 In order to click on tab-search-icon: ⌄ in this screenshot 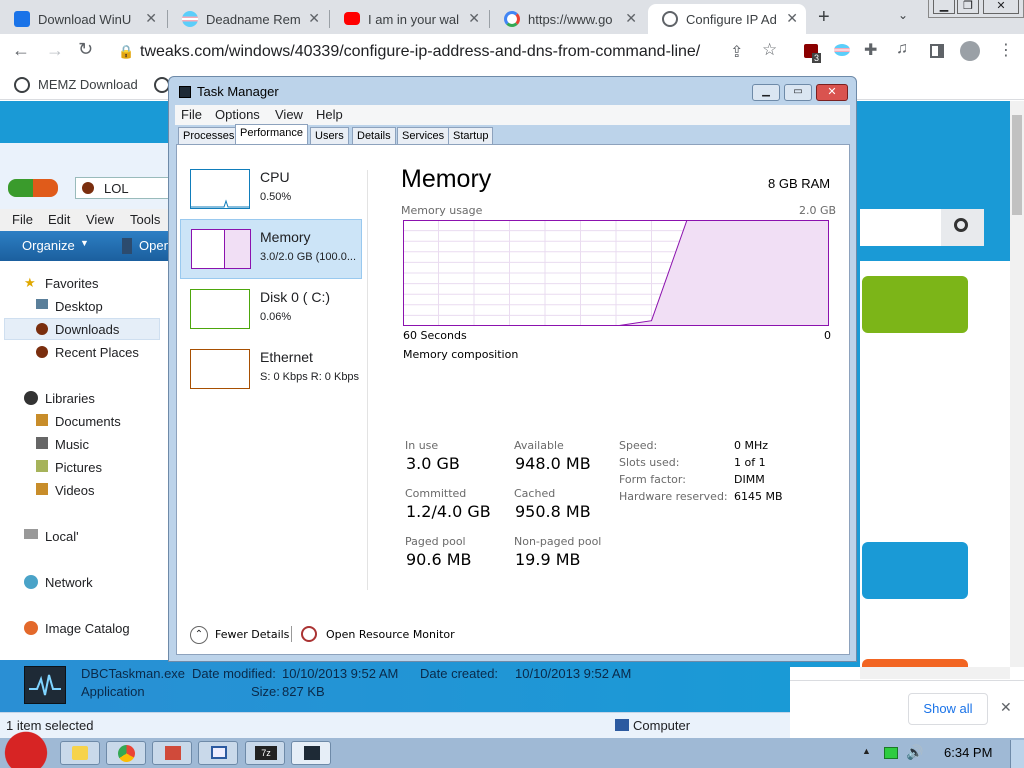, I will do `click(903, 15)`.